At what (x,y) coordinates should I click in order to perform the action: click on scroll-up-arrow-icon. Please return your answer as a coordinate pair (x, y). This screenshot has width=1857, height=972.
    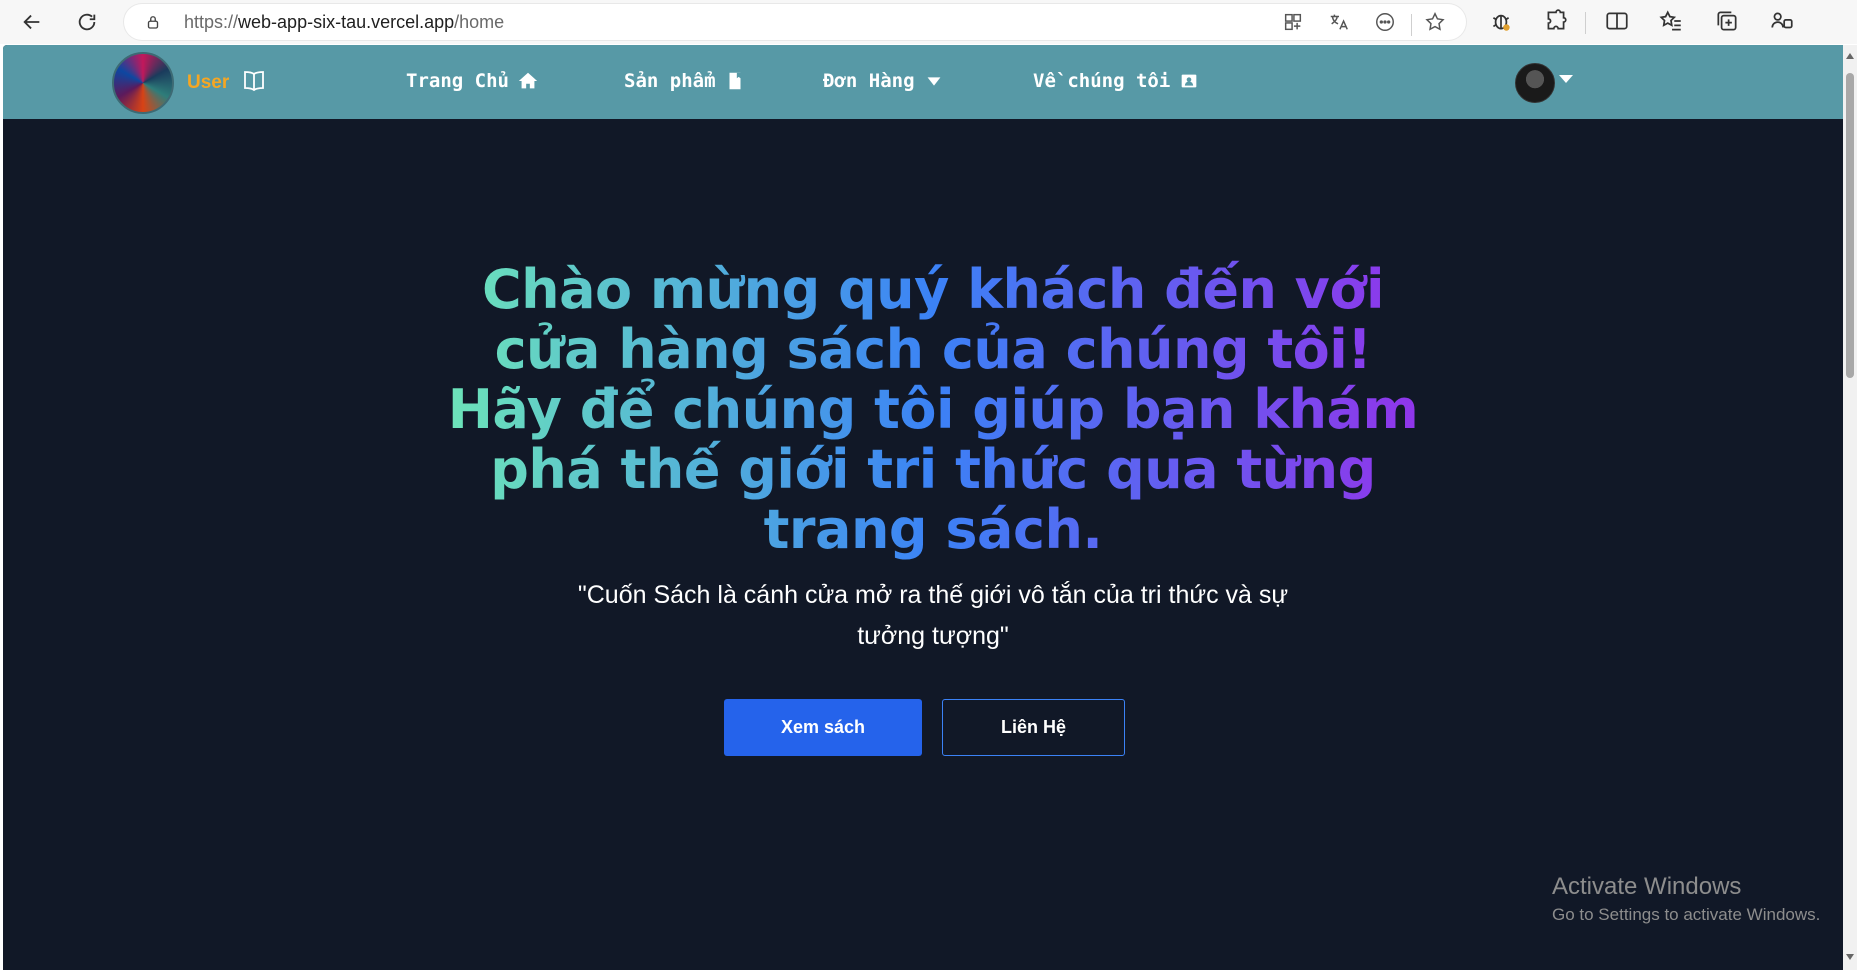
    Looking at the image, I should click on (1850, 56).